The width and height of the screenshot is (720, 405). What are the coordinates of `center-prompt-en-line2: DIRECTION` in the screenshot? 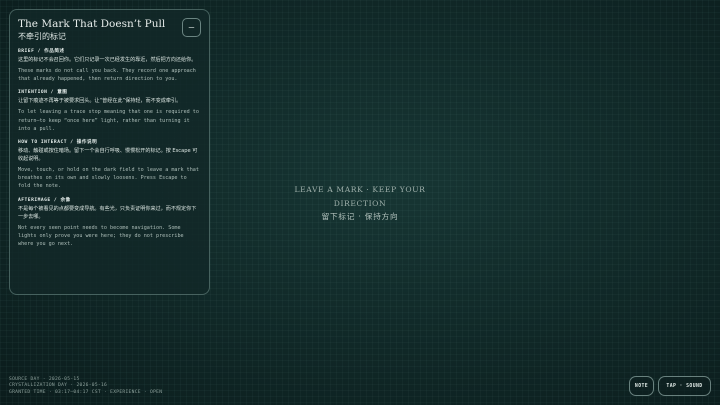 It's located at (360, 203).